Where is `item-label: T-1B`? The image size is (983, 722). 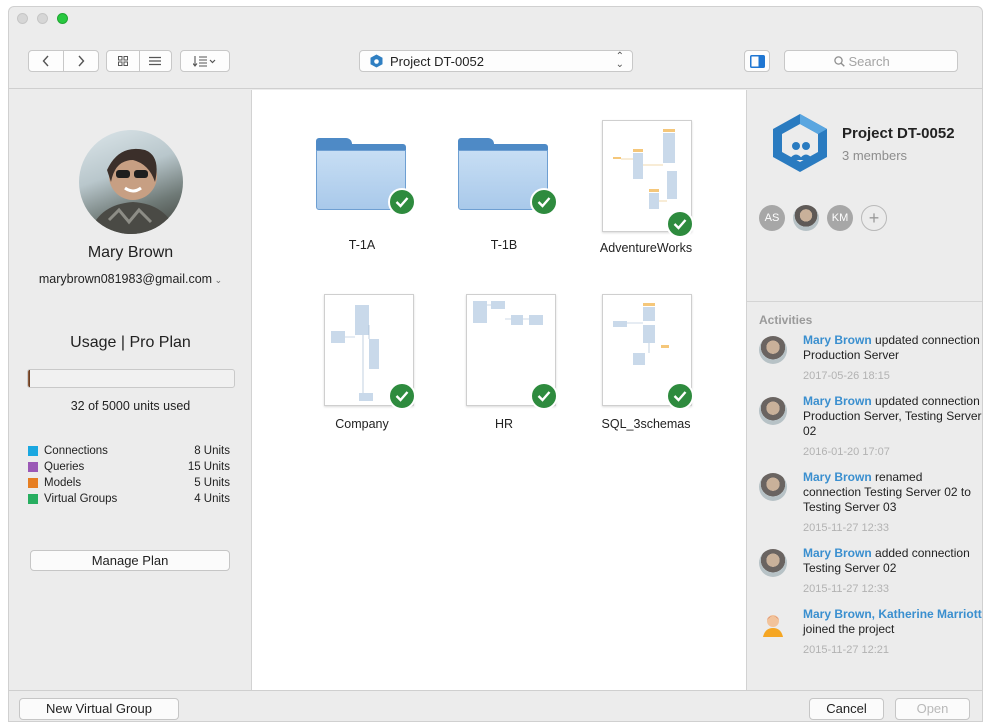
item-label: T-1B is located at coordinates (504, 245).